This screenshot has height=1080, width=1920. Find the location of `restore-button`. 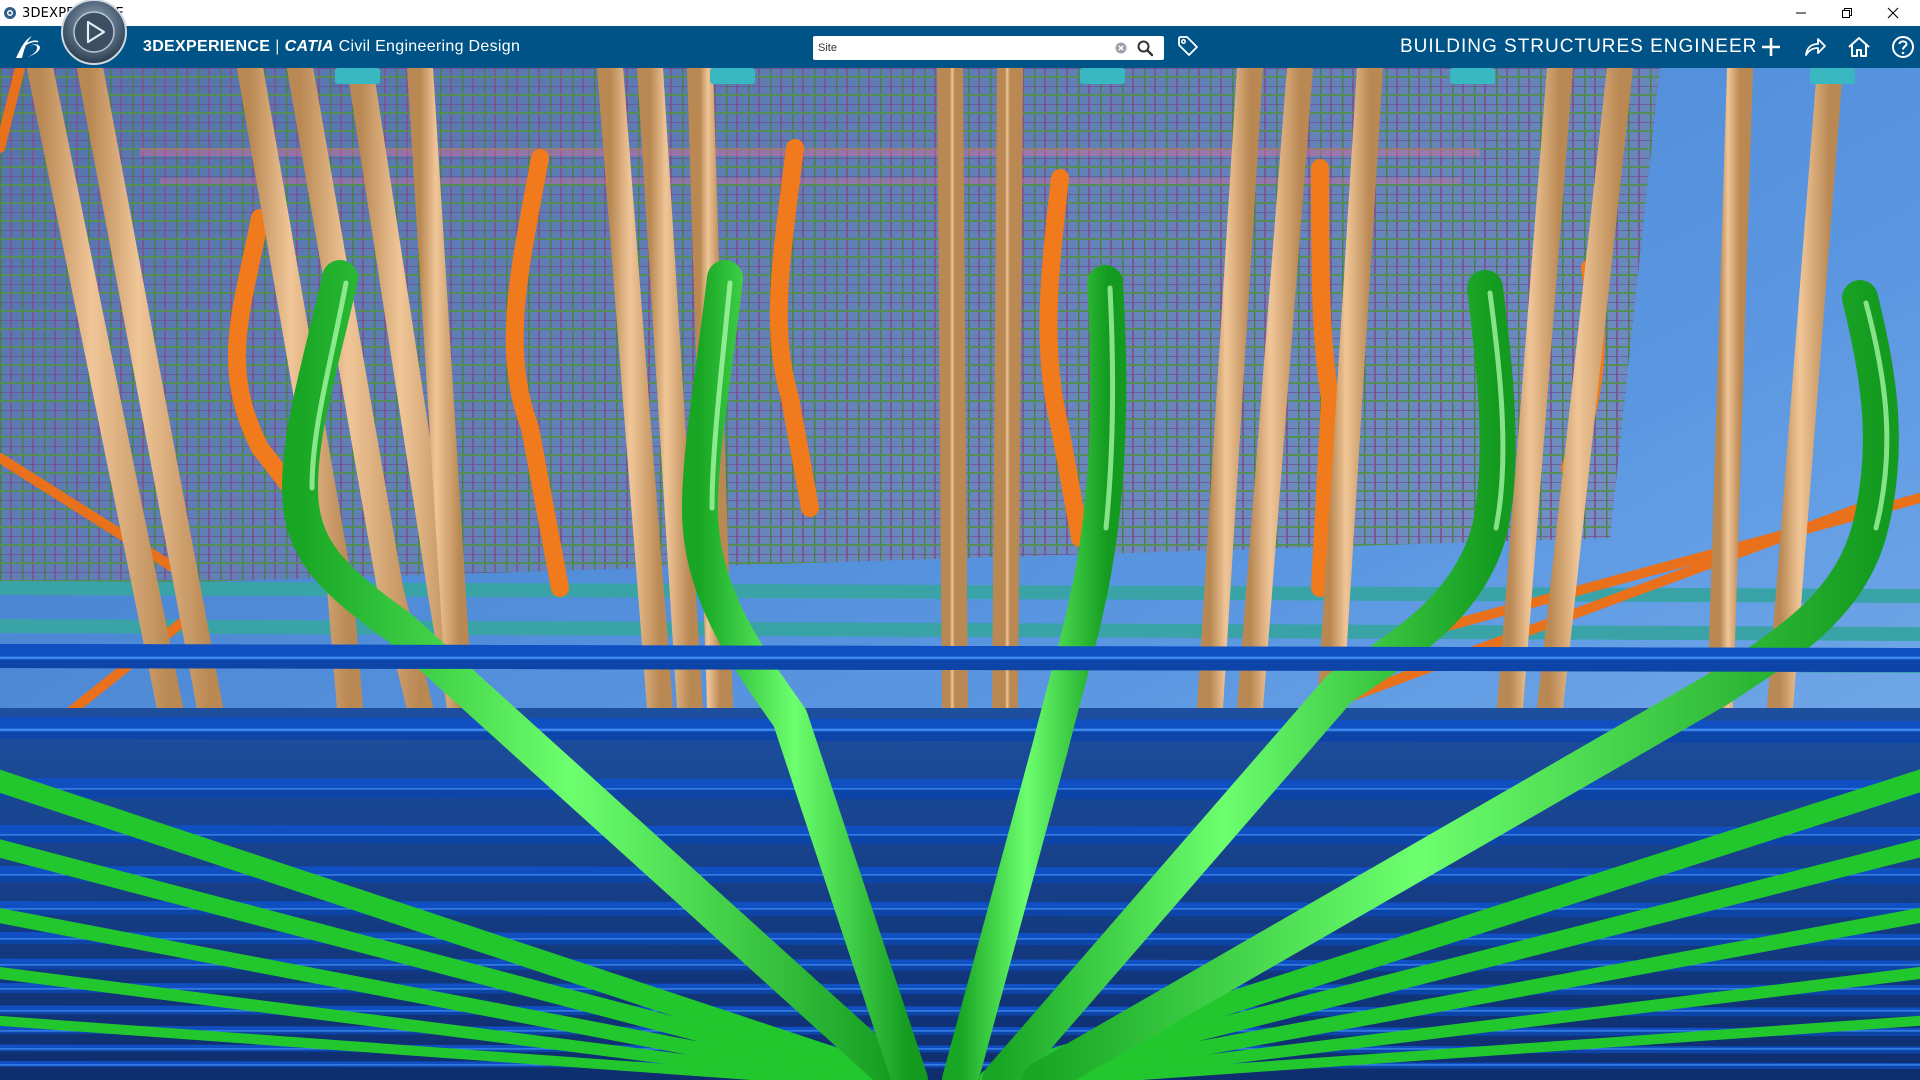

restore-button is located at coordinates (1847, 13).